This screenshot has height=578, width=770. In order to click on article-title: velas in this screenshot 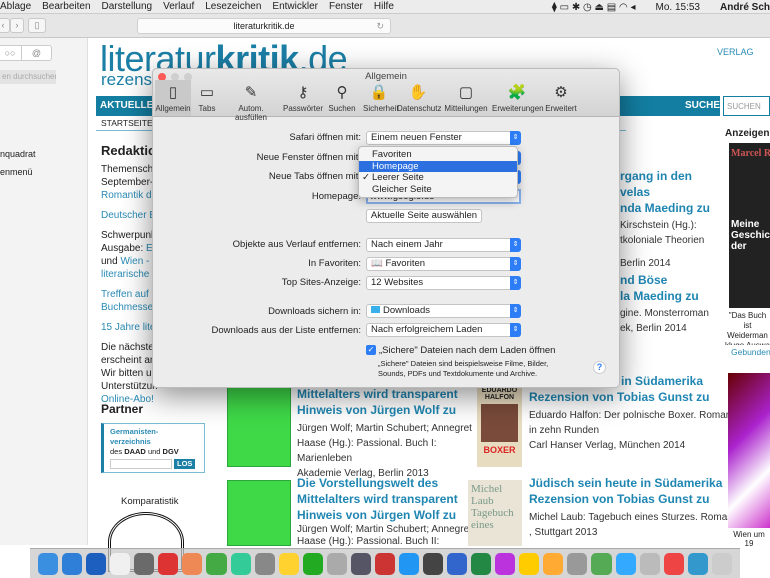, I will do `click(670, 192)`.